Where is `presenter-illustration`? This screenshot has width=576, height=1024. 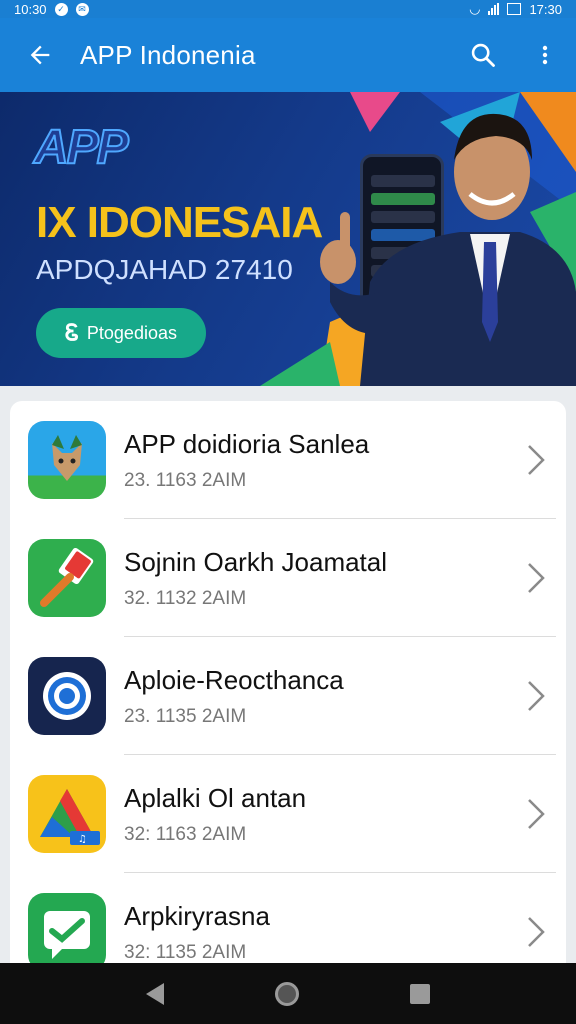
presenter-illustration is located at coordinates (448, 249).